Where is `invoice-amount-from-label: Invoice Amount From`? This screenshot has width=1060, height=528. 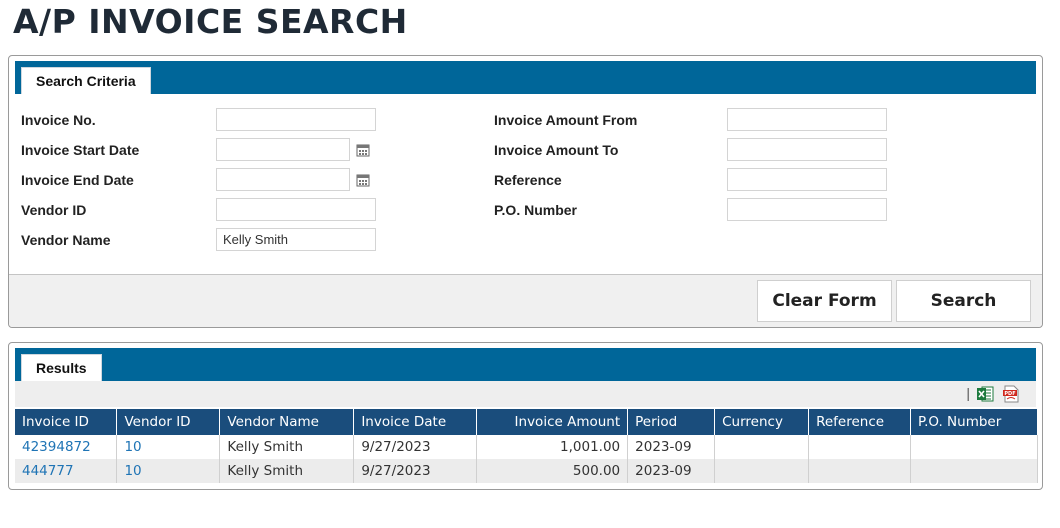 invoice-amount-from-label: Invoice Amount From is located at coordinates (566, 120).